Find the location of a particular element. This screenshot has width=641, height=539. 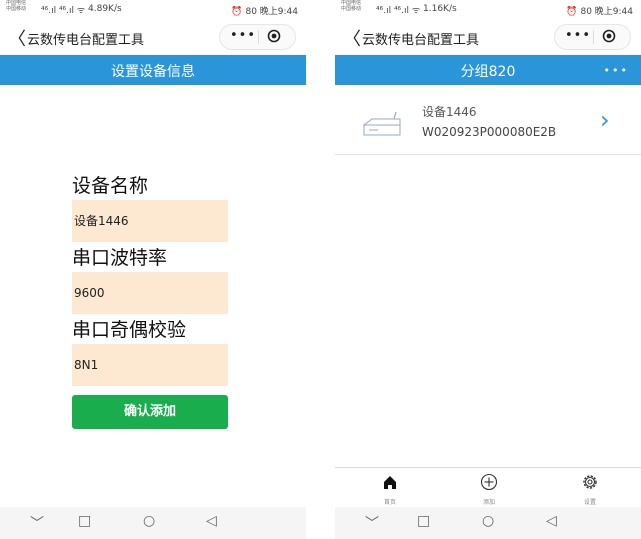

device-form: 设备名称 设备1446 串口波特率 9600 串口奇偶校验 8N1 is located at coordinates (150, 279).